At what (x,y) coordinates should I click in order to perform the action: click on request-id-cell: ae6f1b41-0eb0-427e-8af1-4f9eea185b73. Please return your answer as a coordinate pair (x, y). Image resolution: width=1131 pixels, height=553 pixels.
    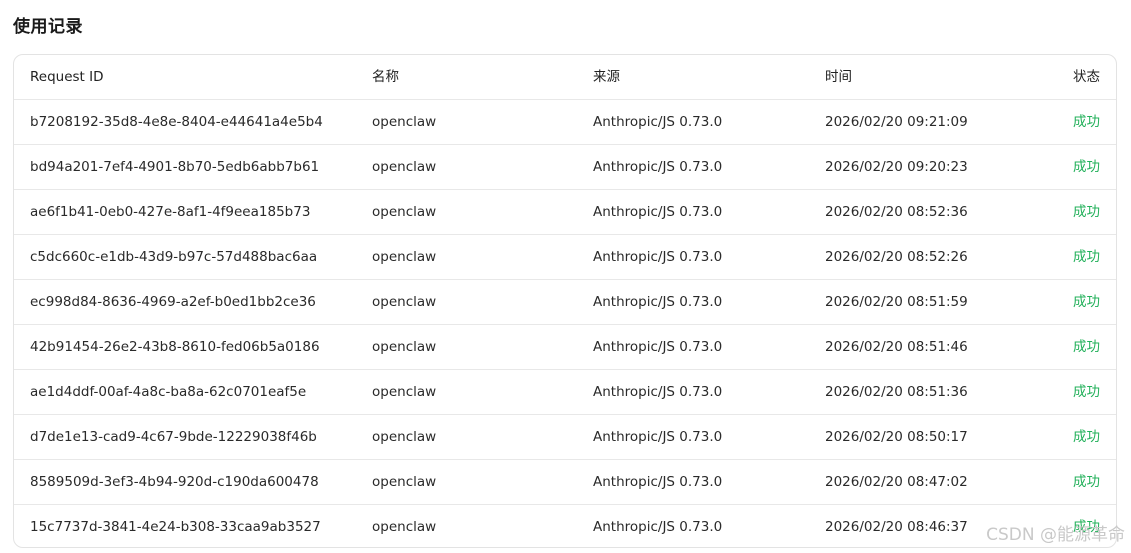
    Looking at the image, I should click on (170, 212).